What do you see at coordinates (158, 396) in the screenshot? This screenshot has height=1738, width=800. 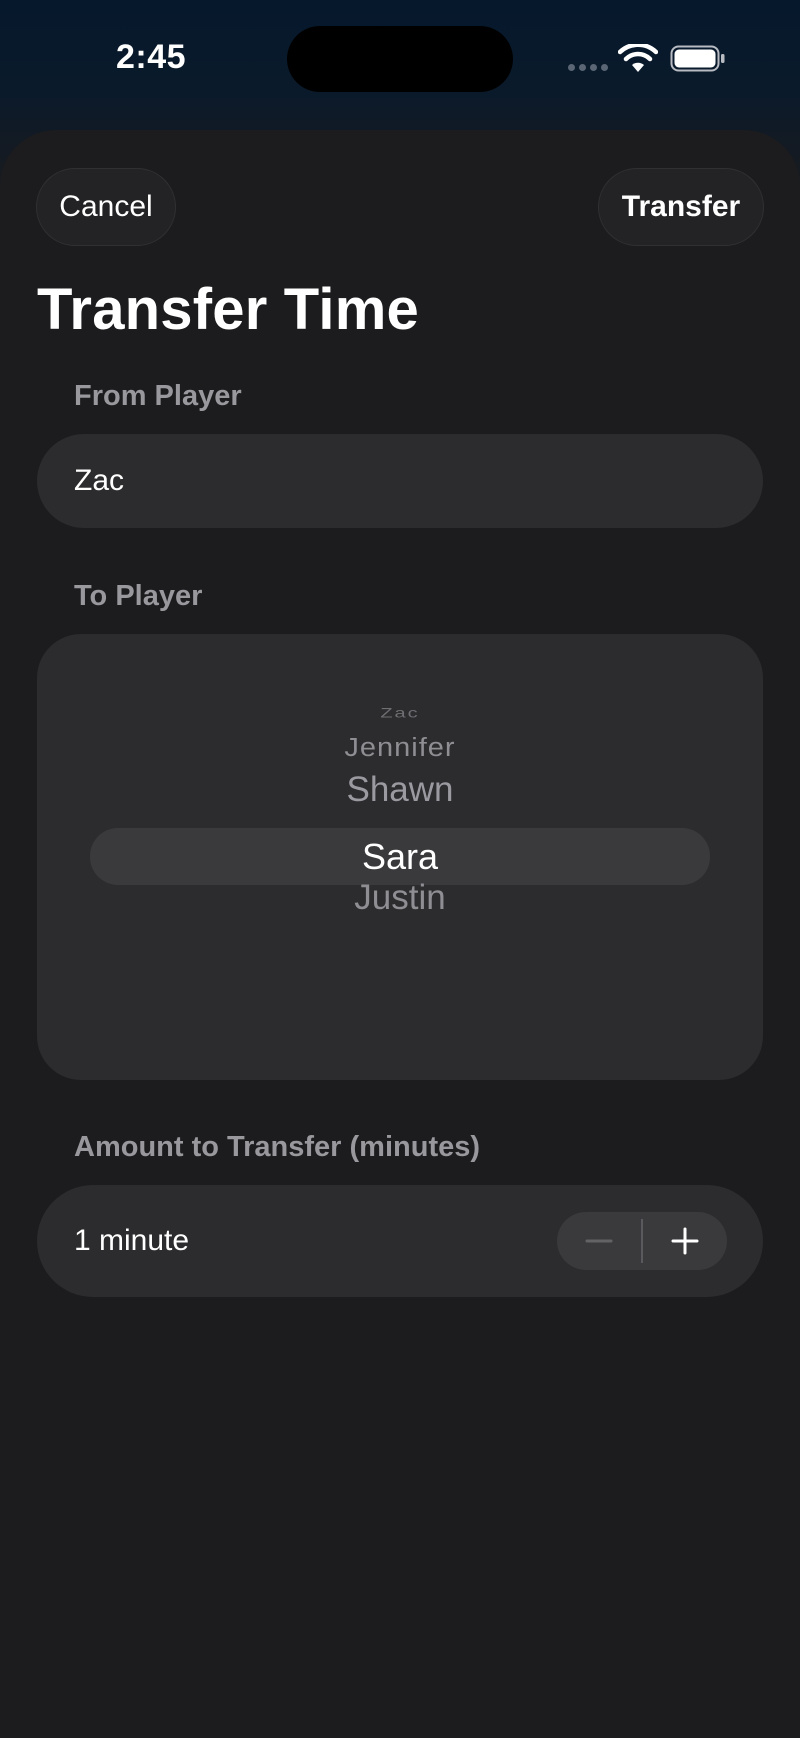 I see `from-player-label: From Player` at bounding box center [158, 396].